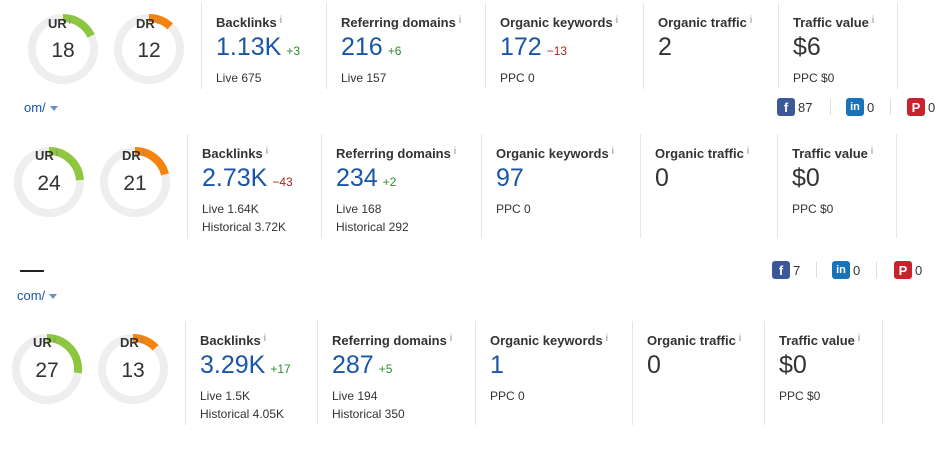  What do you see at coordinates (521, 47) in the screenshot?
I see `organic-keywords-value: 172` at bounding box center [521, 47].